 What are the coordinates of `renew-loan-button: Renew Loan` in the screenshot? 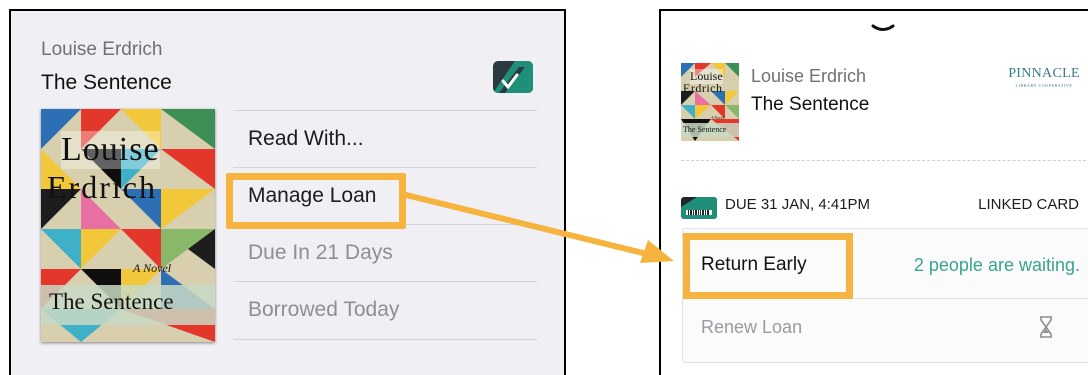 It's located at (751, 327).